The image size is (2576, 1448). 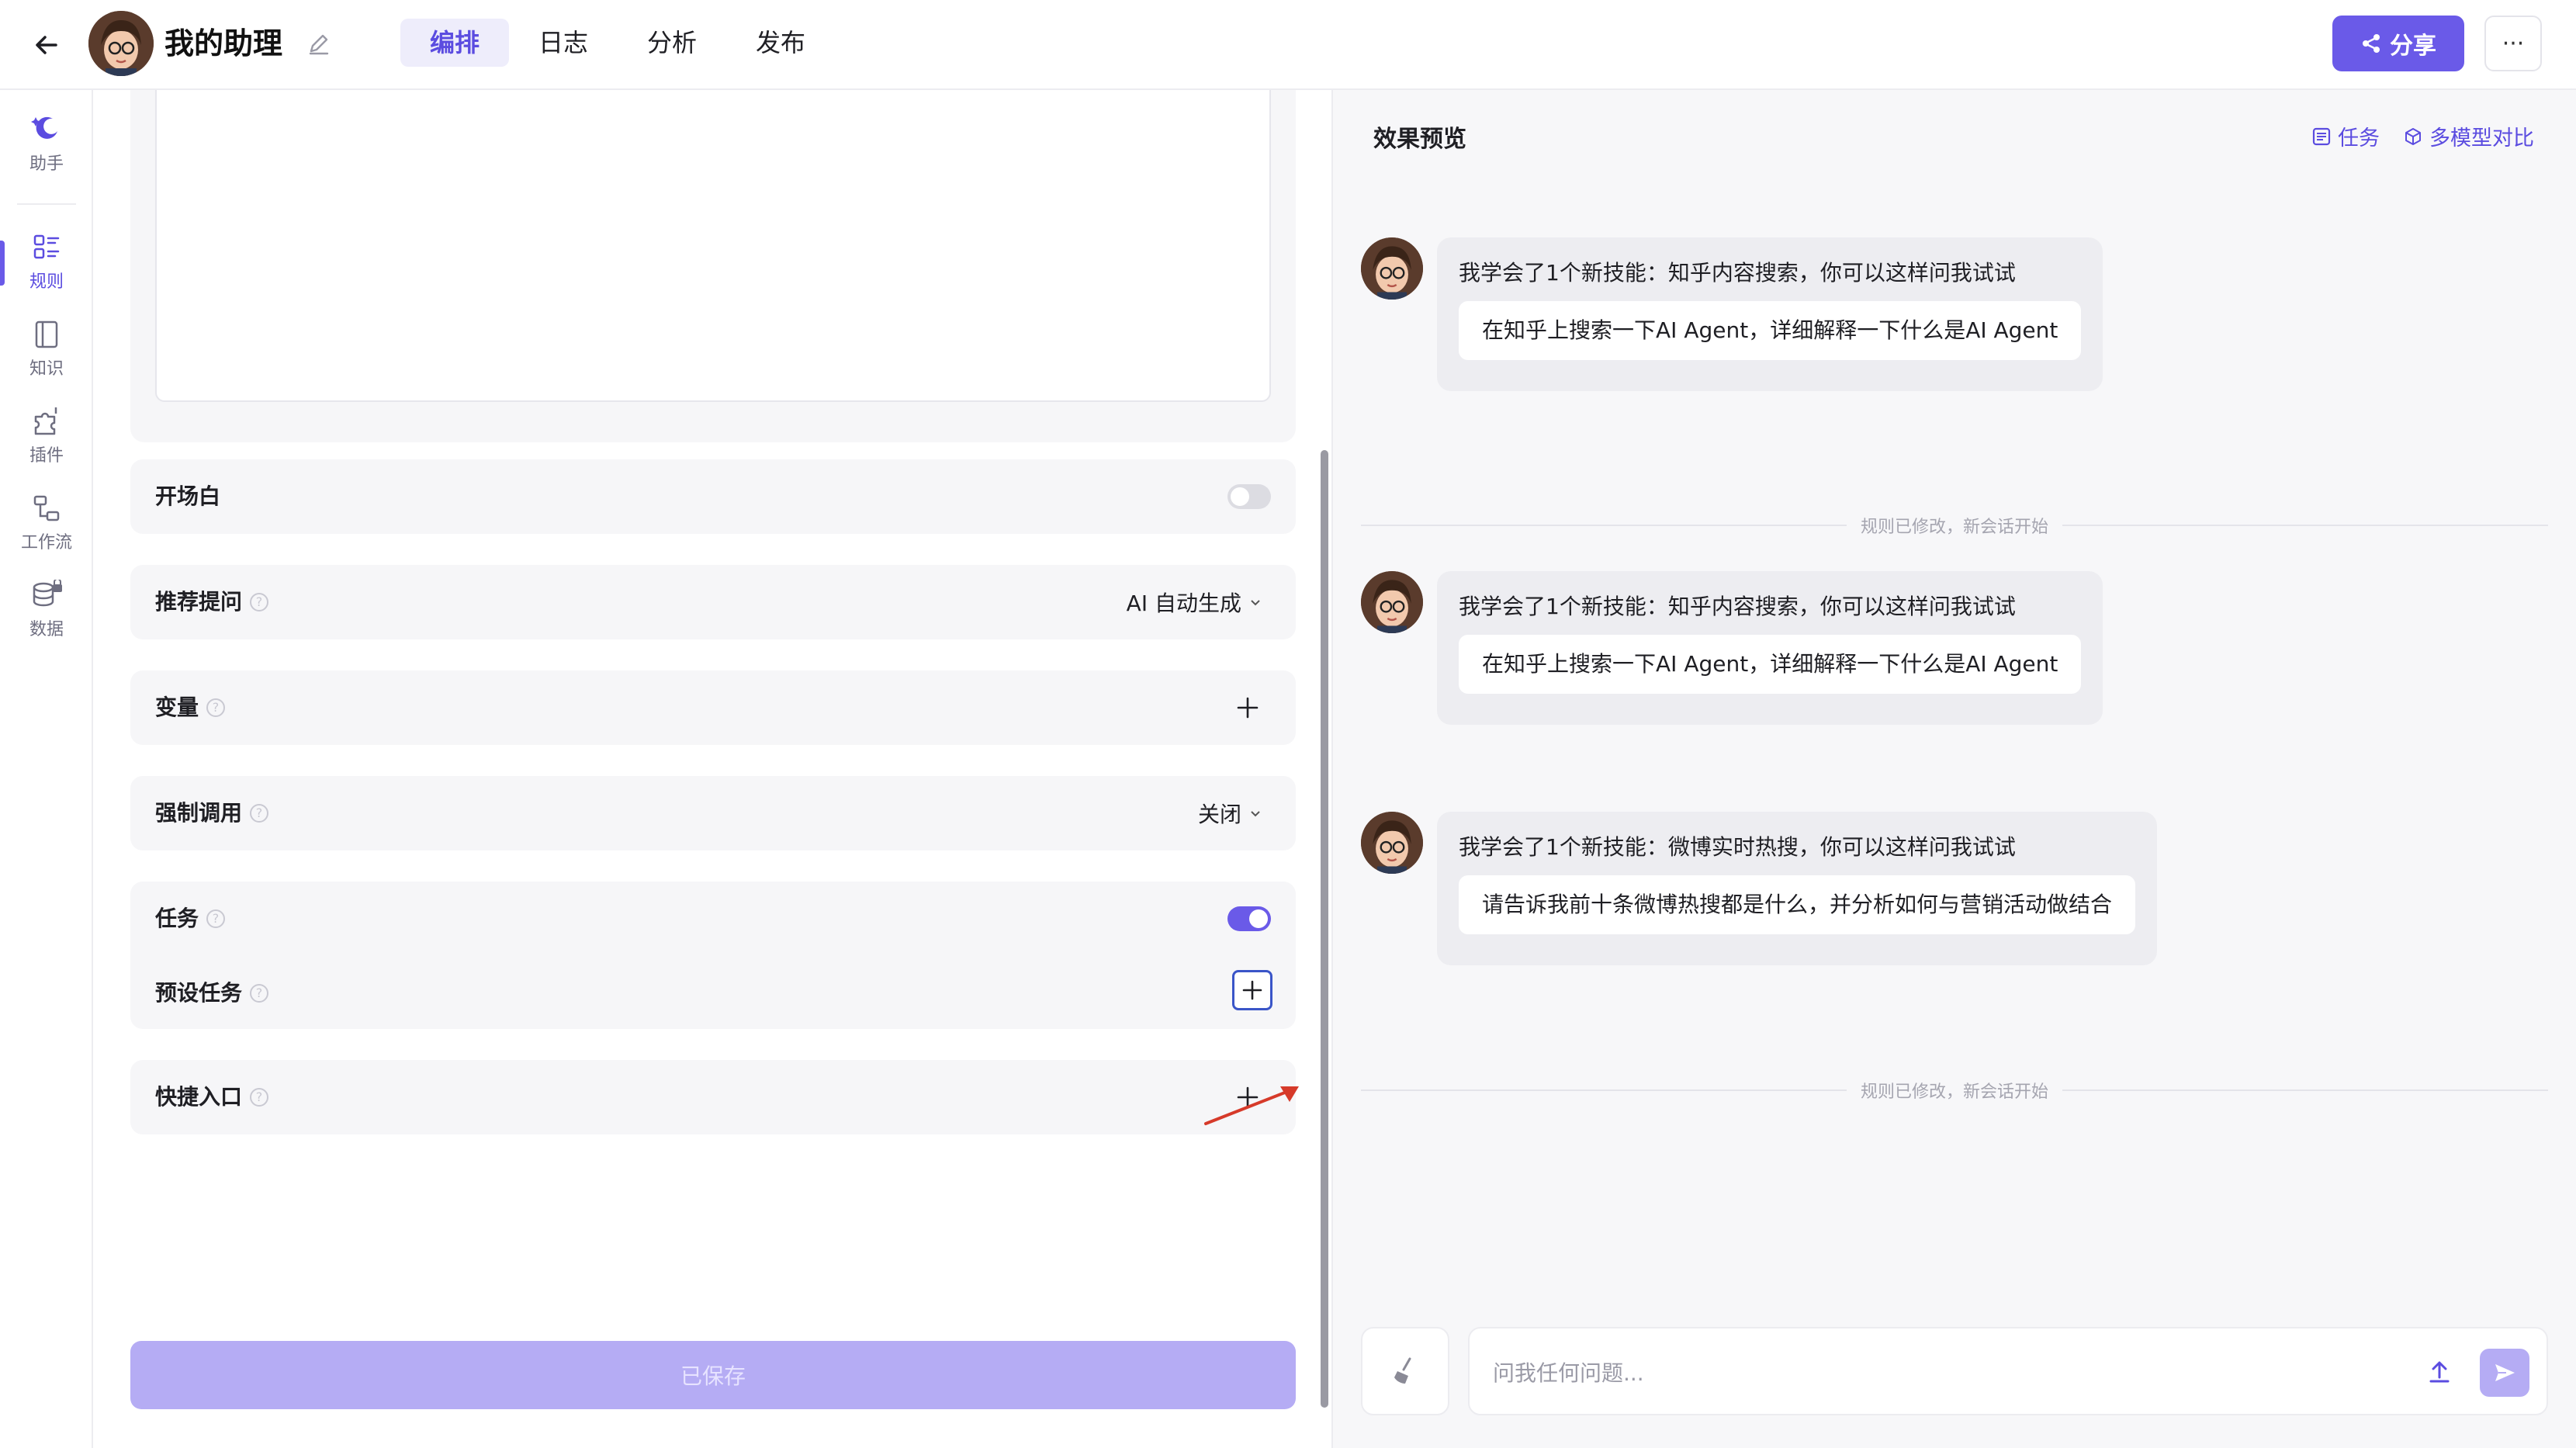 I want to click on sidebar-item-rules: 规则, so click(x=46, y=262).